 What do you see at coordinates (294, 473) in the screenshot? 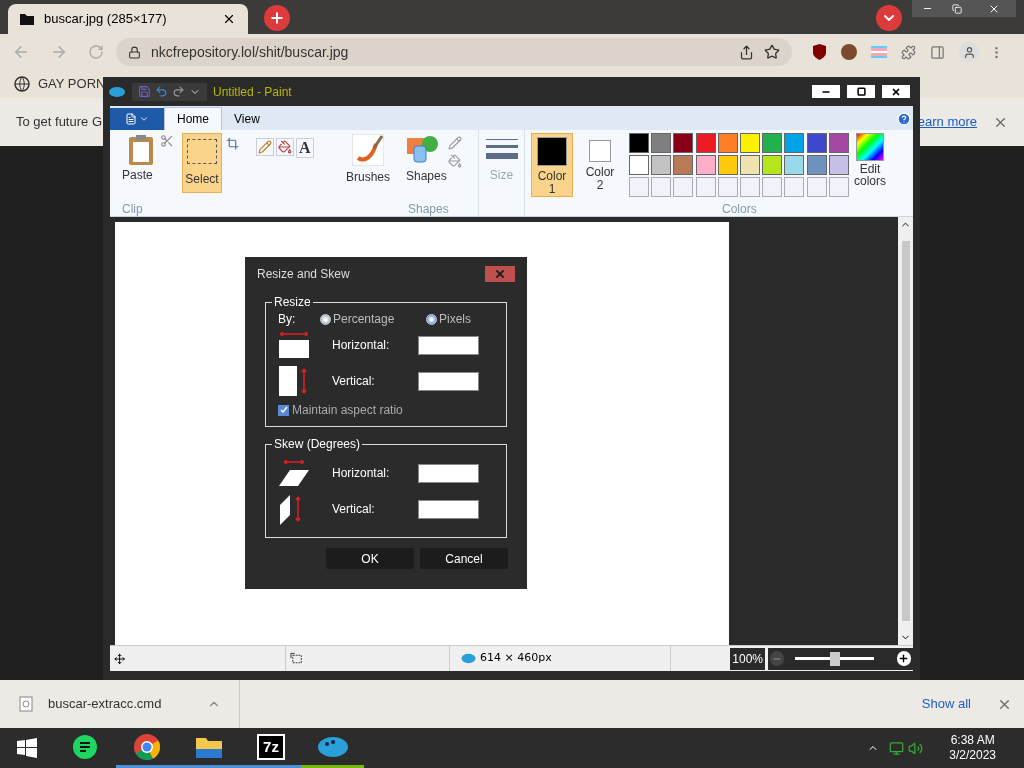
I see `horizontal-skew-icon` at bounding box center [294, 473].